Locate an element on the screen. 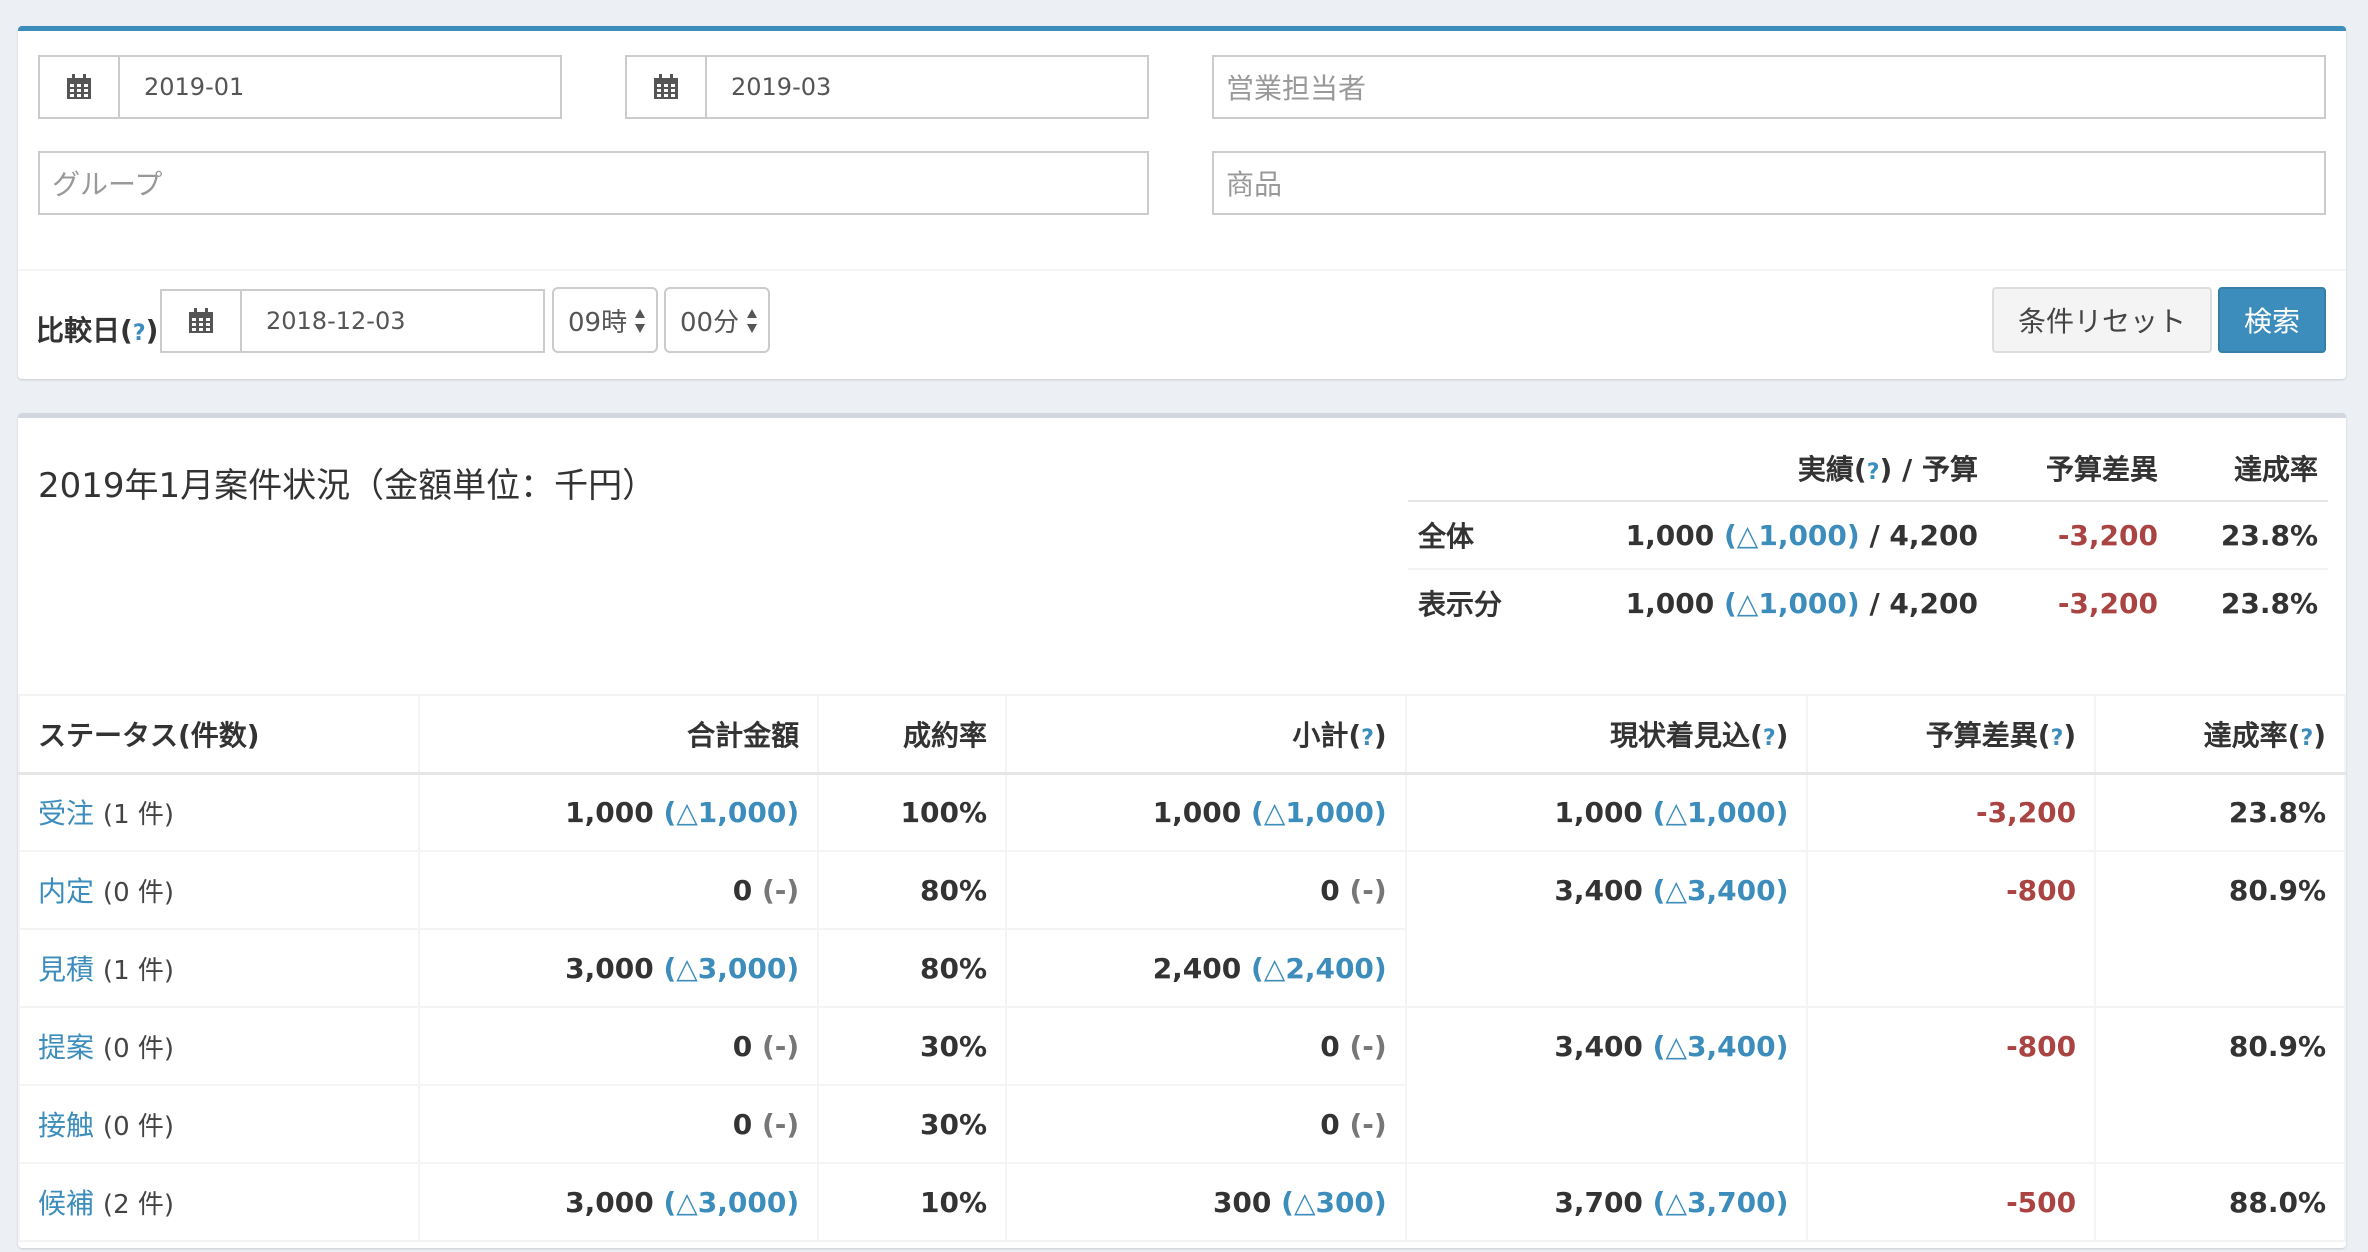 The height and width of the screenshot is (1252, 2368). compare-date-picker: 2018-12-03 is located at coordinates (352, 321).